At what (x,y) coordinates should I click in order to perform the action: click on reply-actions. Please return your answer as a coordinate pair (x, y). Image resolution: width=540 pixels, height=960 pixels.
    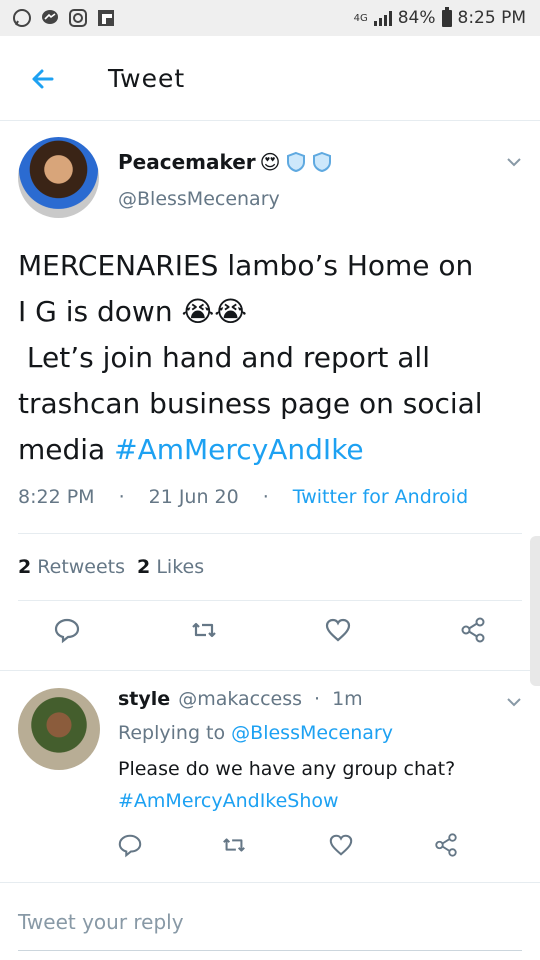
    Looking at the image, I should click on (270, 854).